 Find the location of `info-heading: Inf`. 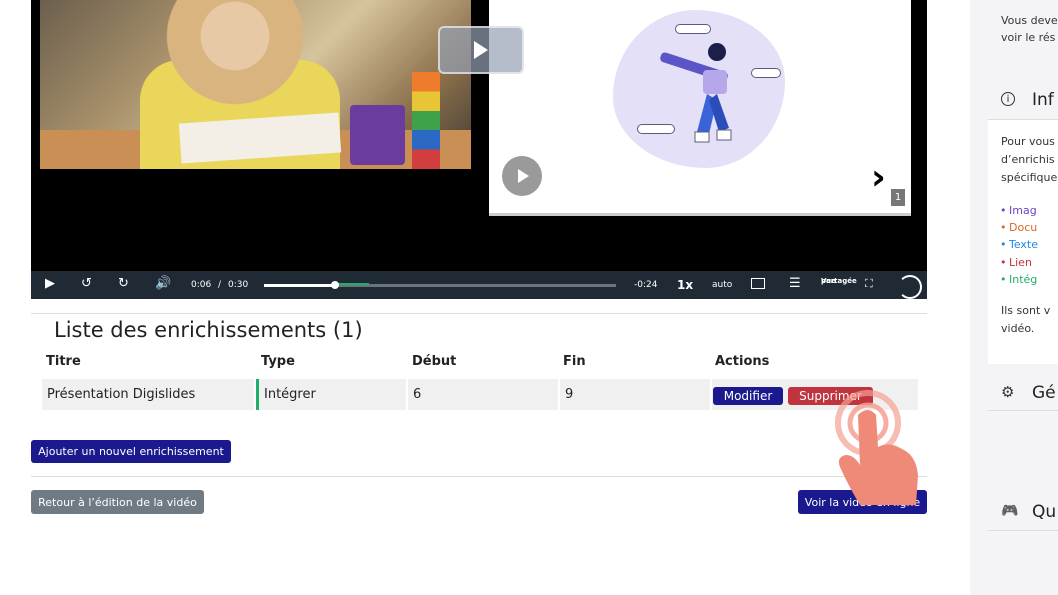

info-heading: Inf is located at coordinates (1043, 100).